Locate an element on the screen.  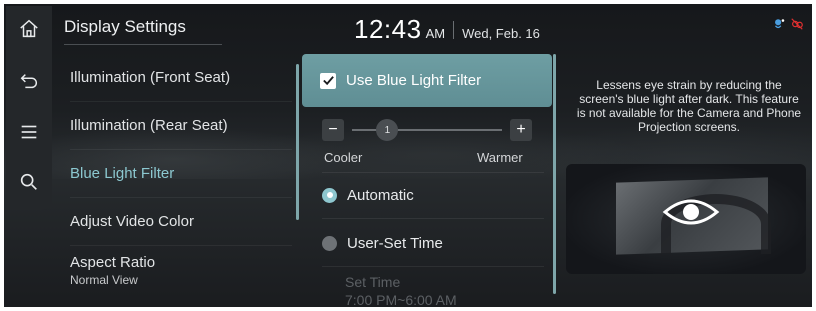
menu-item-illumination-front: Illumination (Front Seat) is located at coordinates (181, 78).